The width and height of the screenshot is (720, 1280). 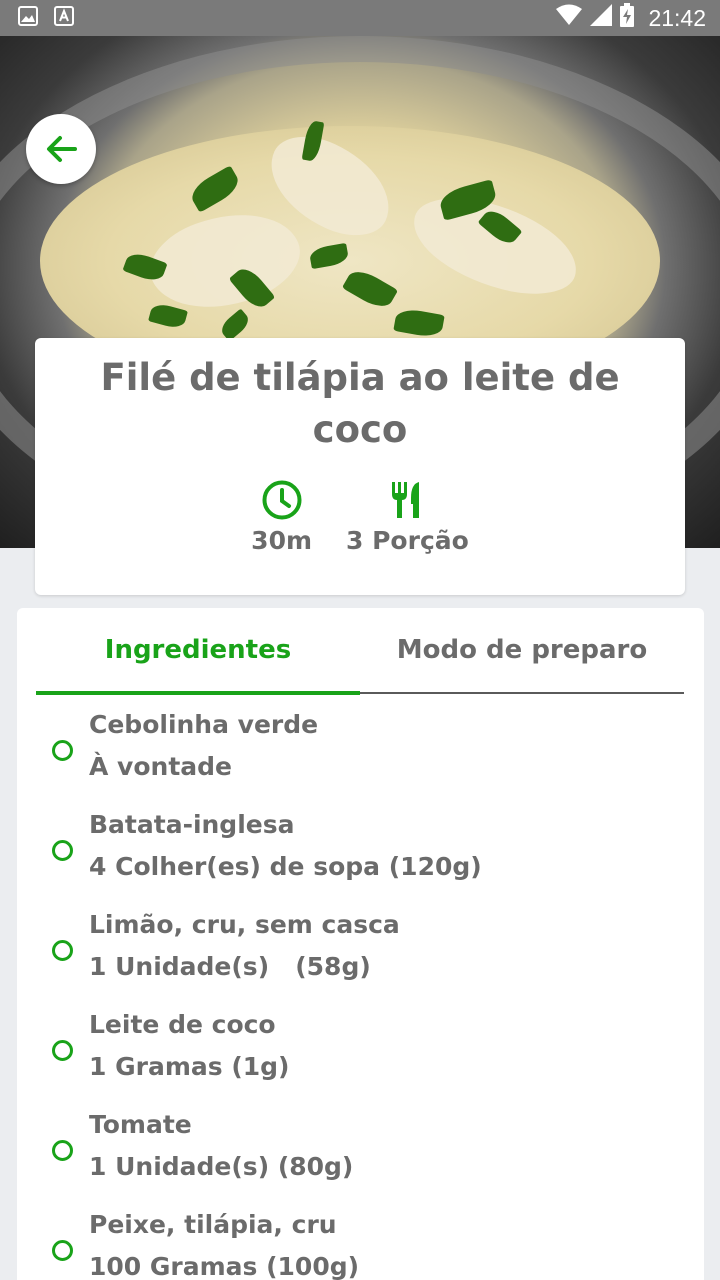 I want to click on recipe-title: Filé de tilápia ao leite de coco, so click(x=360, y=403).